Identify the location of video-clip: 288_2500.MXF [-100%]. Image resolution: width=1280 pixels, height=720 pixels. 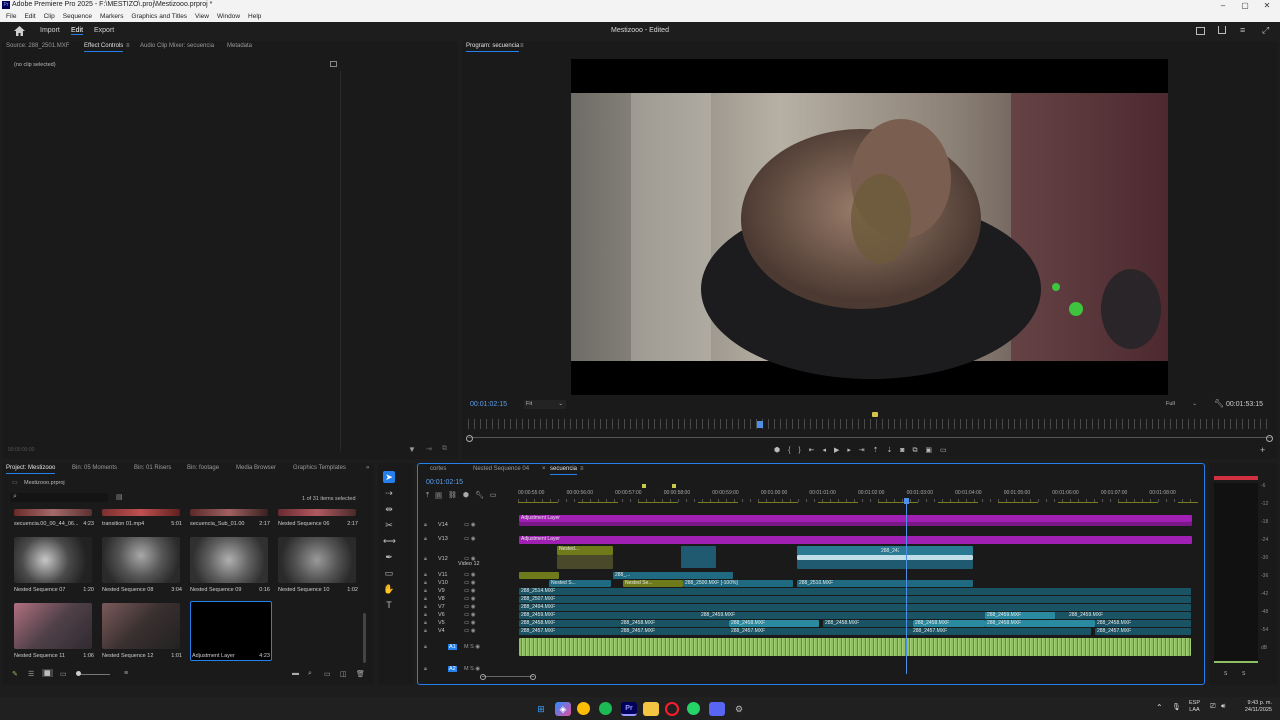
(738, 583).